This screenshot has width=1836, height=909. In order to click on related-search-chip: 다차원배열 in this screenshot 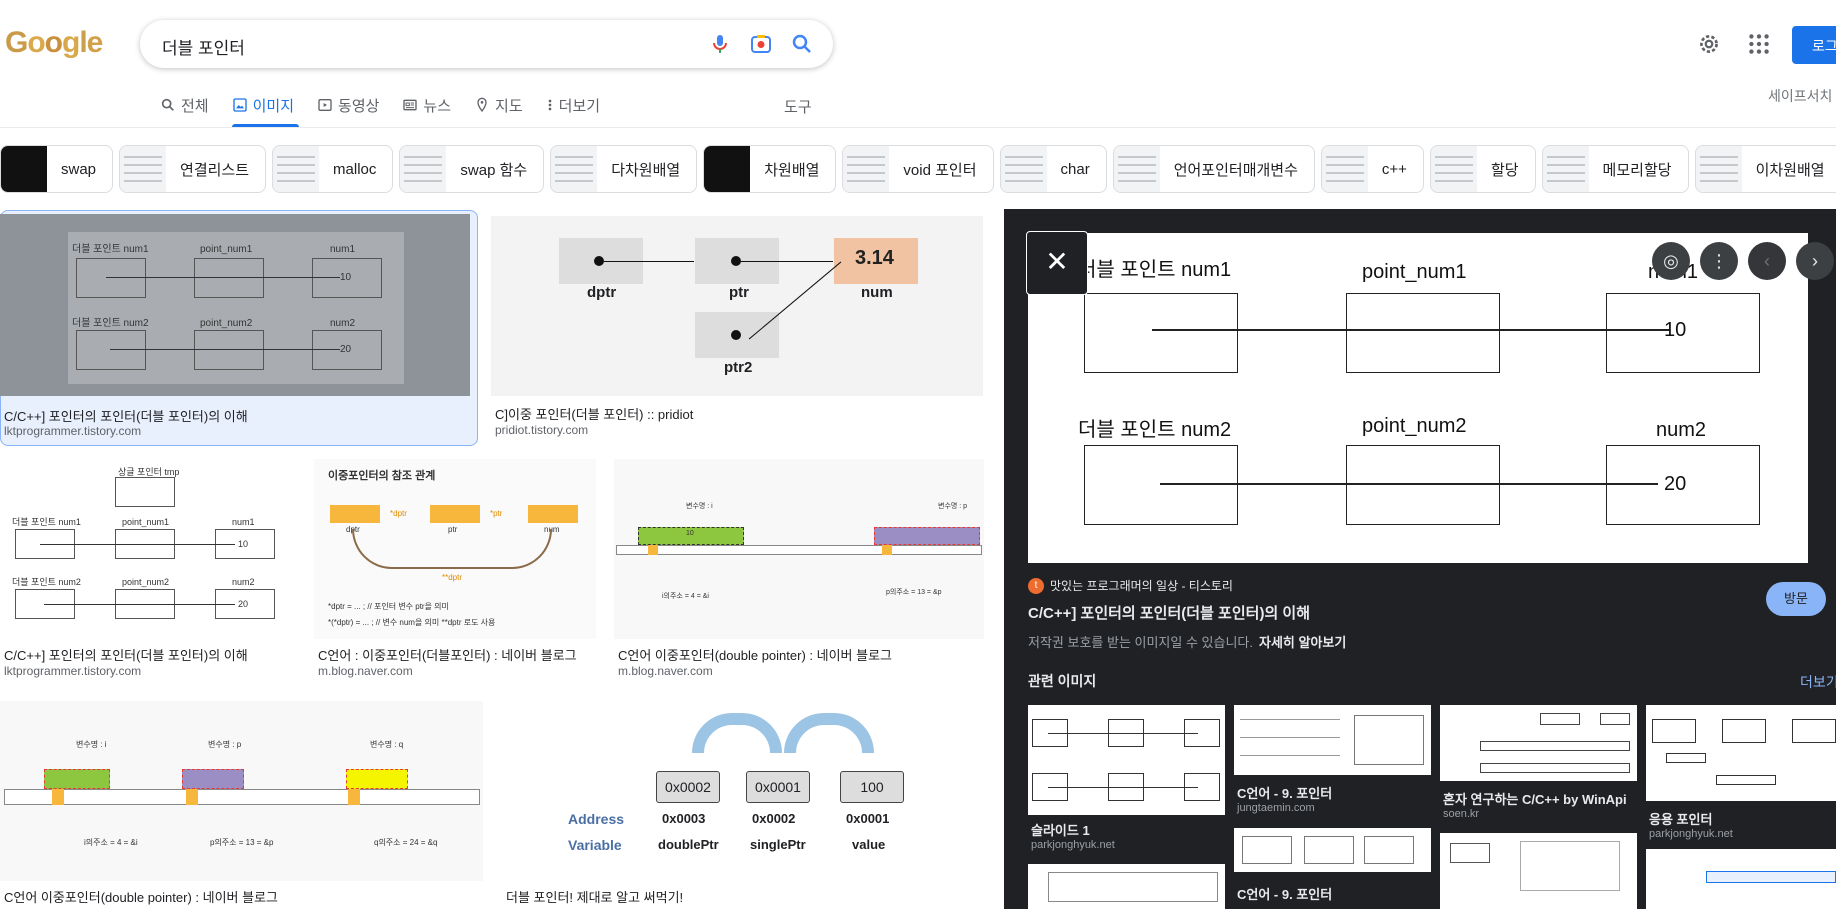, I will do `click(624, 169)`.